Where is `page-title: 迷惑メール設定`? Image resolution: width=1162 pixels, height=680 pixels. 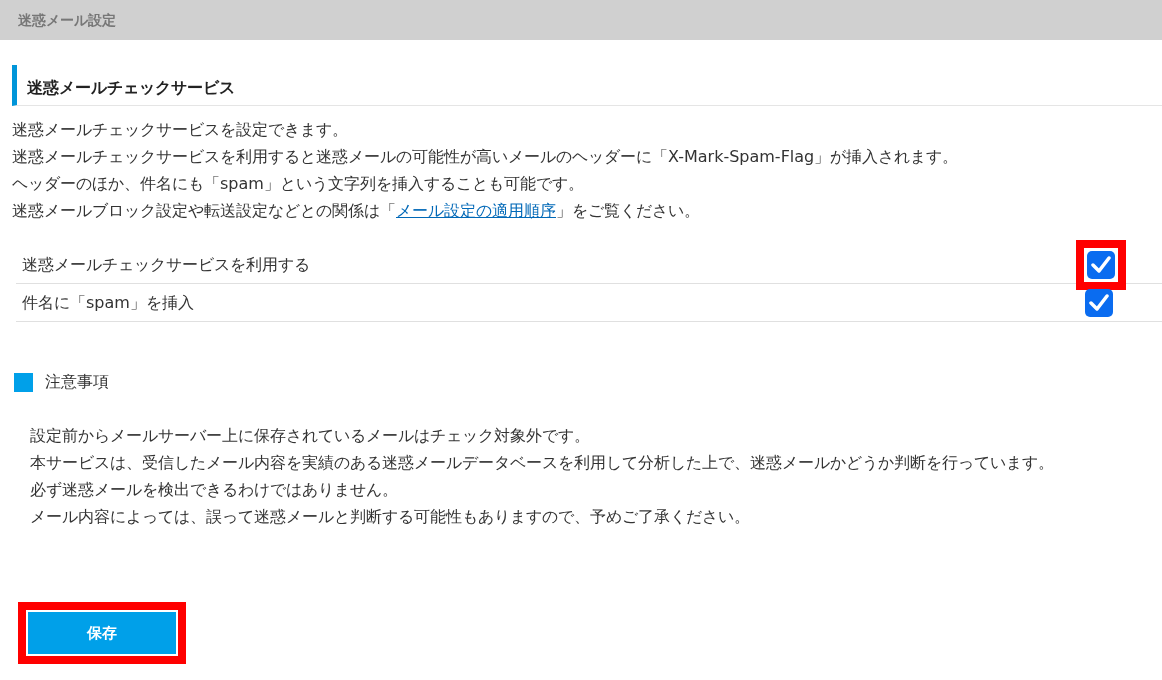
page-title: 迷惑メール設定 is located at coordinates (67, 20).